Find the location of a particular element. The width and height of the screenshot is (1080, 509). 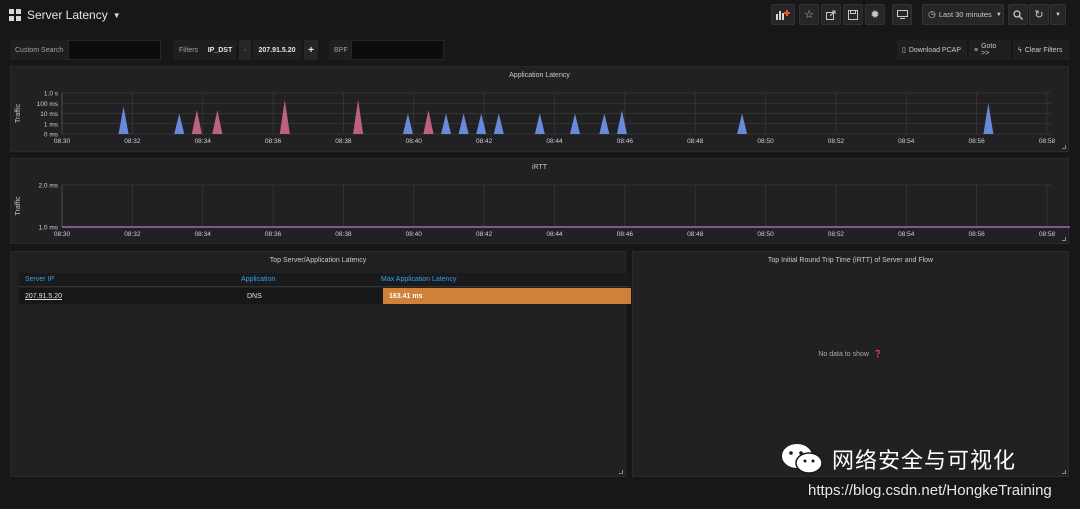

add-filter-button: + is located at coordinates (311, 50).